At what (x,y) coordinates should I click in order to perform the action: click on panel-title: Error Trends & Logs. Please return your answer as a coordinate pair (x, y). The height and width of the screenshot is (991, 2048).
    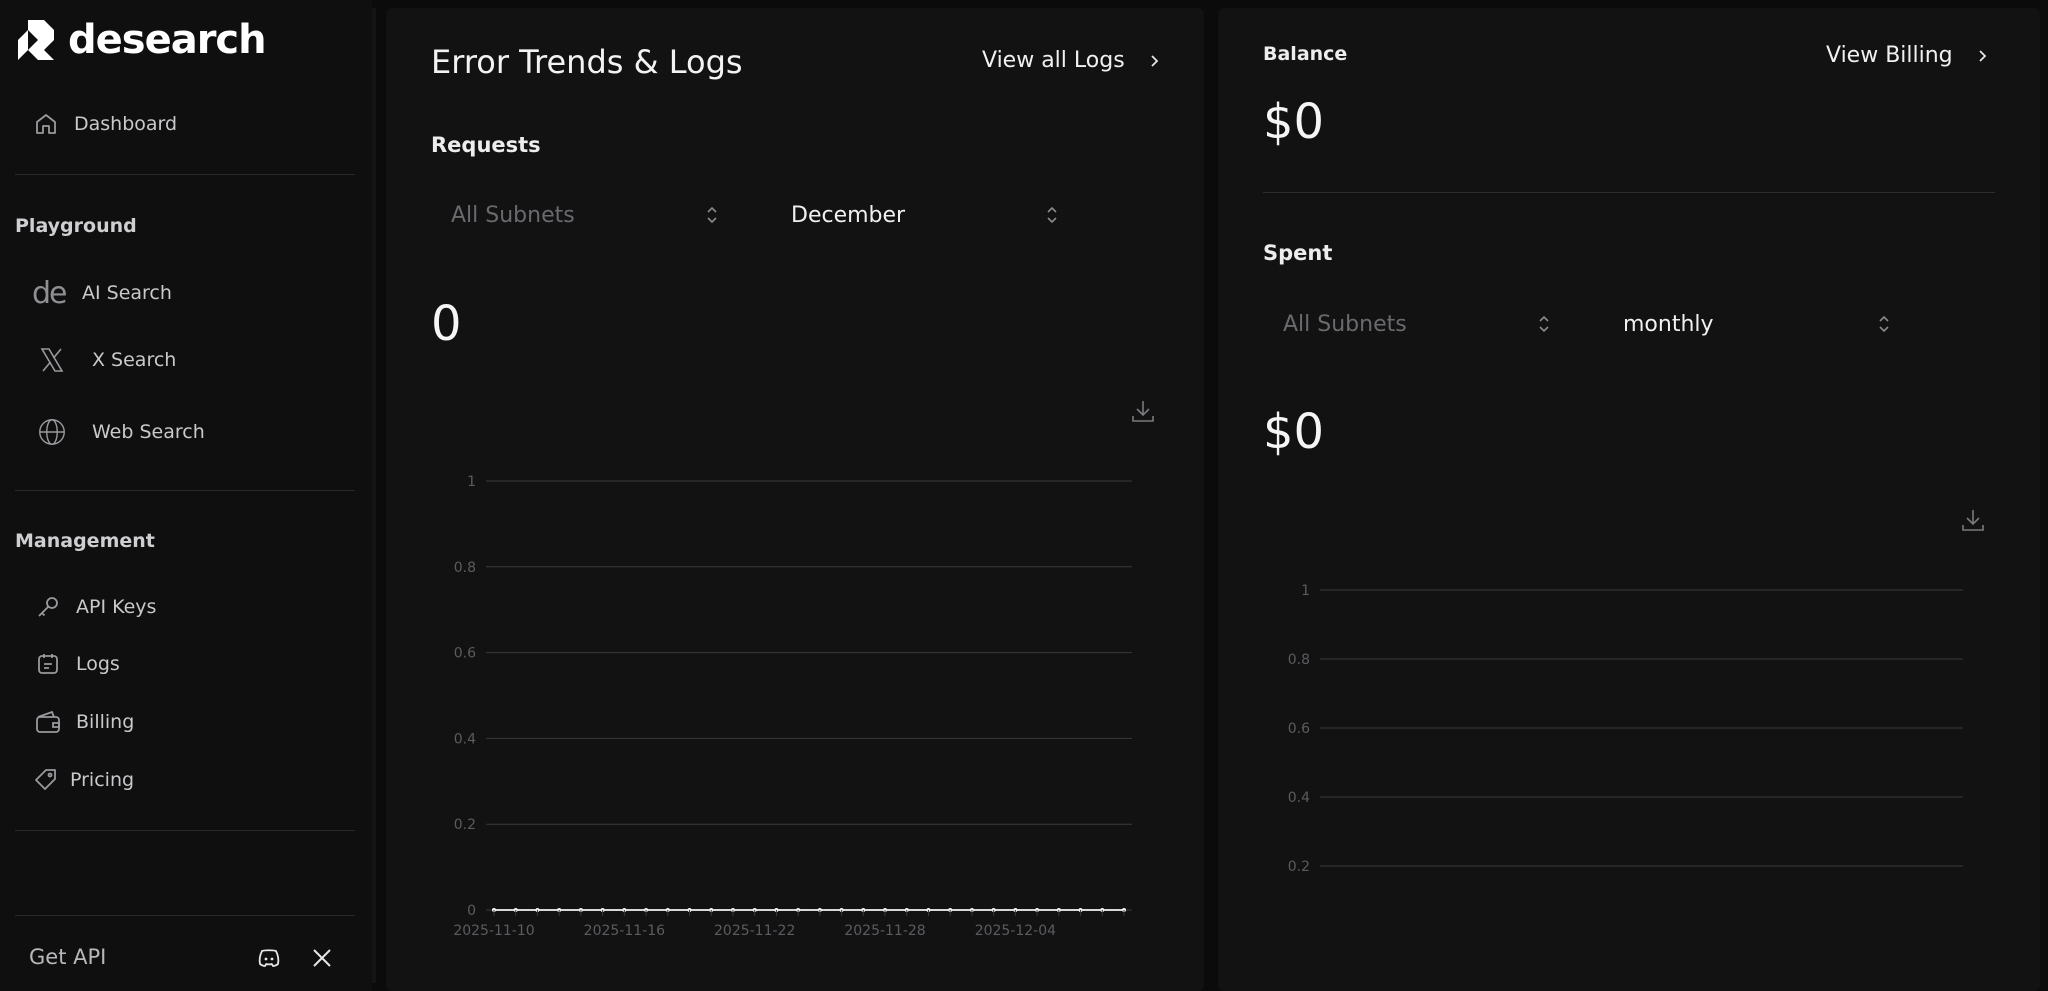
    Looking at the image, I should click on (587, 62).